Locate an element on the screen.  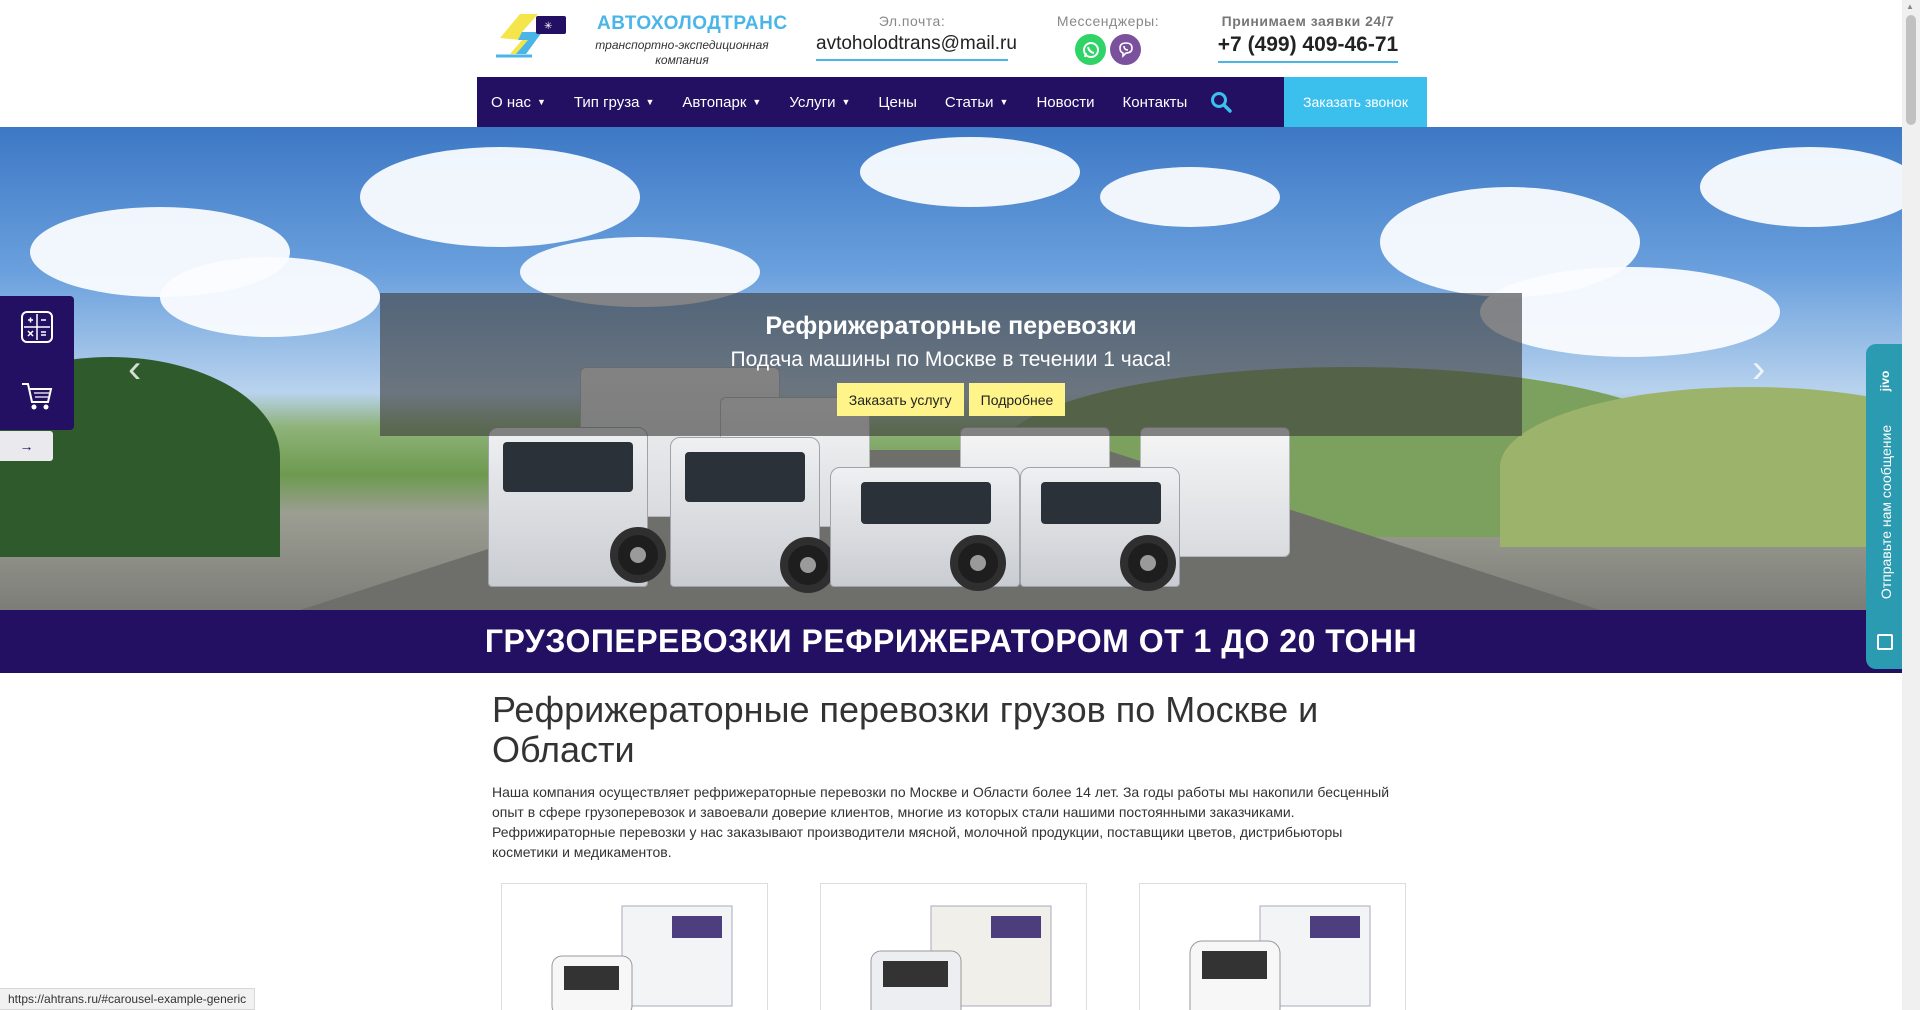
nav-item-fleet: Автопарк ▼ is located at coordinates (721, 102).